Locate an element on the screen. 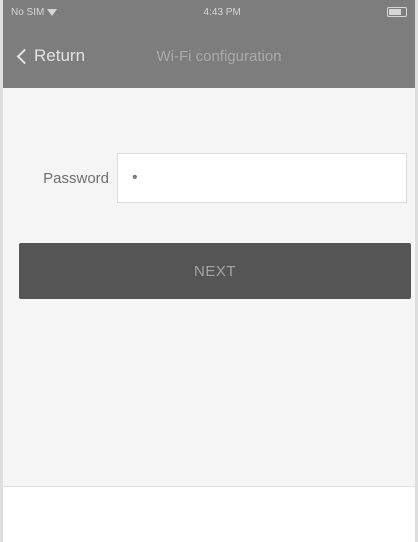  status-bar: No SIM 4:43 PM is located at coordinates (209, 12).